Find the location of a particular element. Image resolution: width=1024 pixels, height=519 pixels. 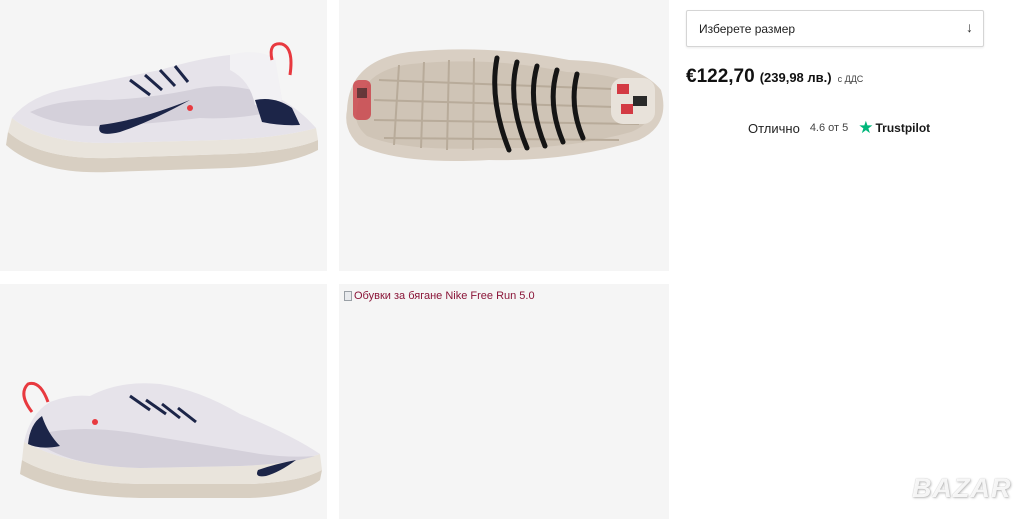

trustpilot-widget: Отлично 4.6 от 5 ★ Trustpilot is located at coordinates (839, 127).